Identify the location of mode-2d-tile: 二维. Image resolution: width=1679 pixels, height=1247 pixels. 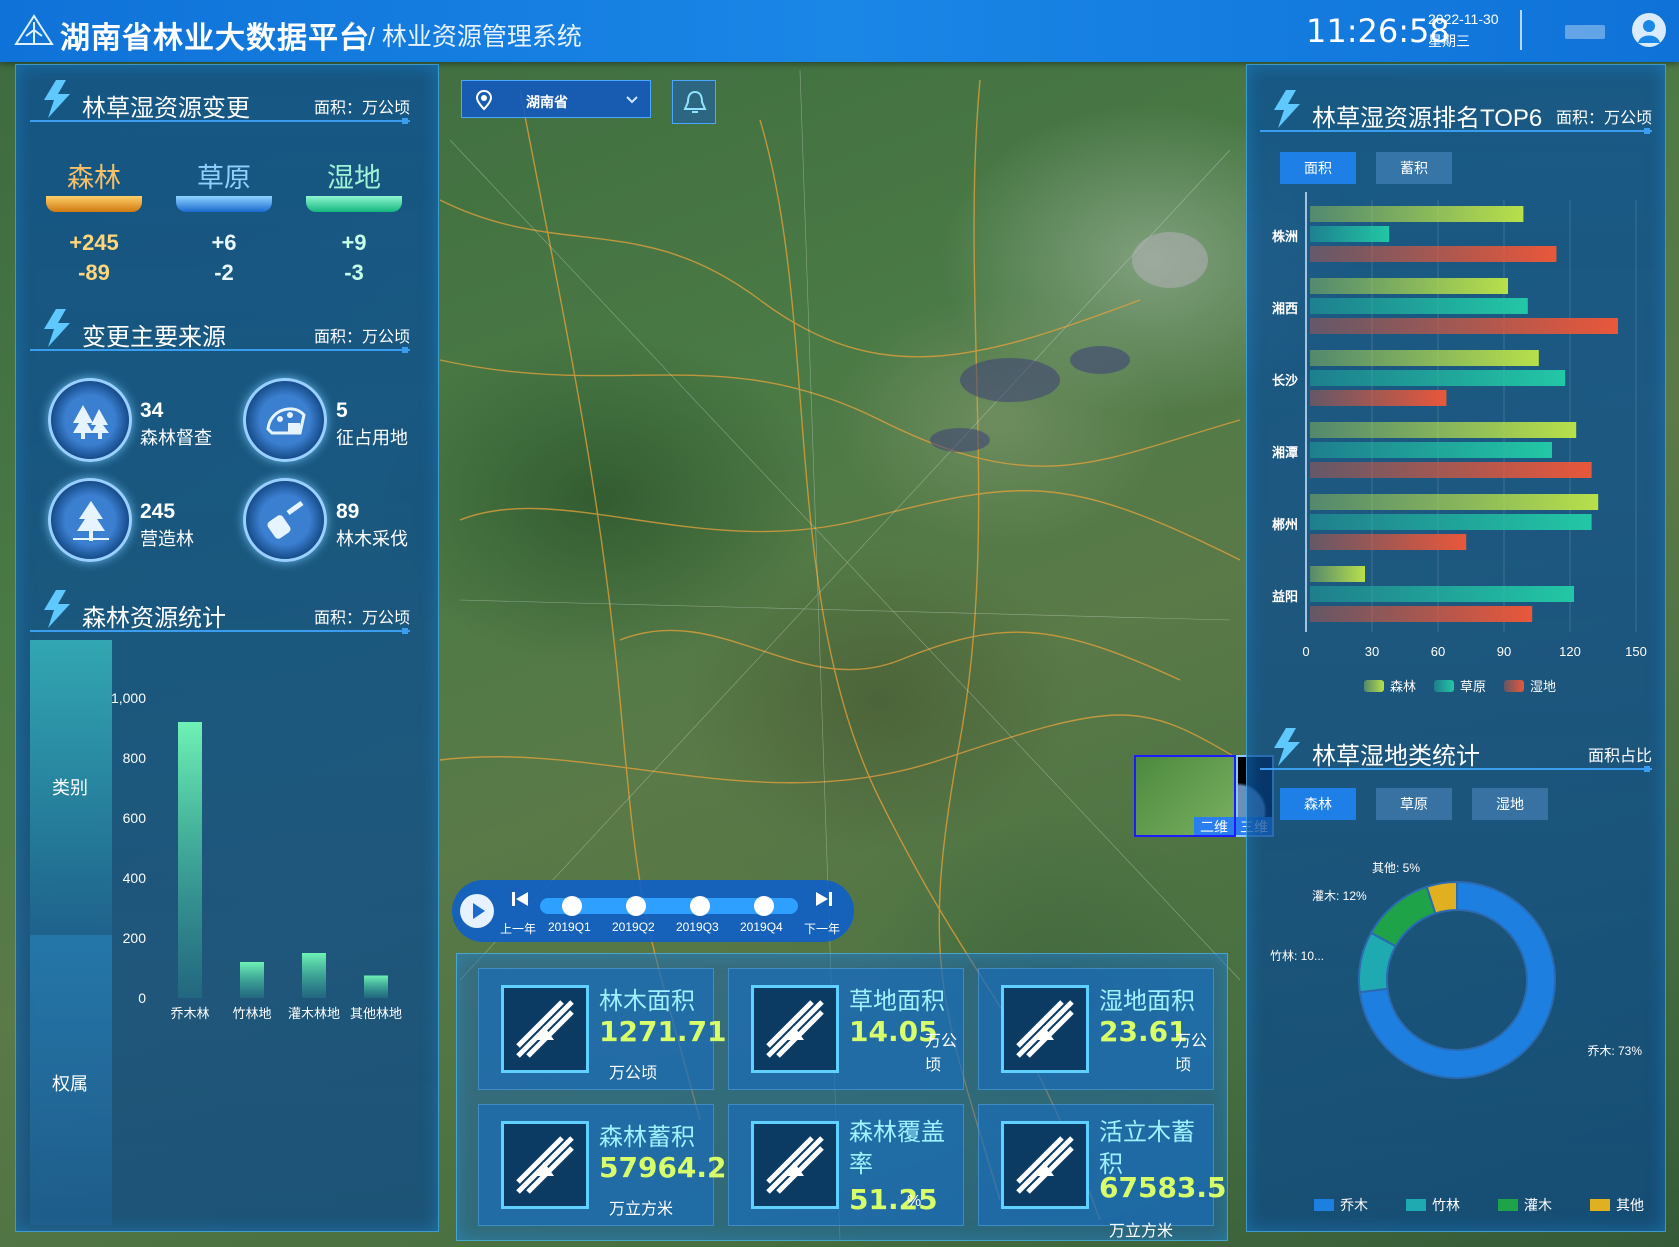
(1185, 796).